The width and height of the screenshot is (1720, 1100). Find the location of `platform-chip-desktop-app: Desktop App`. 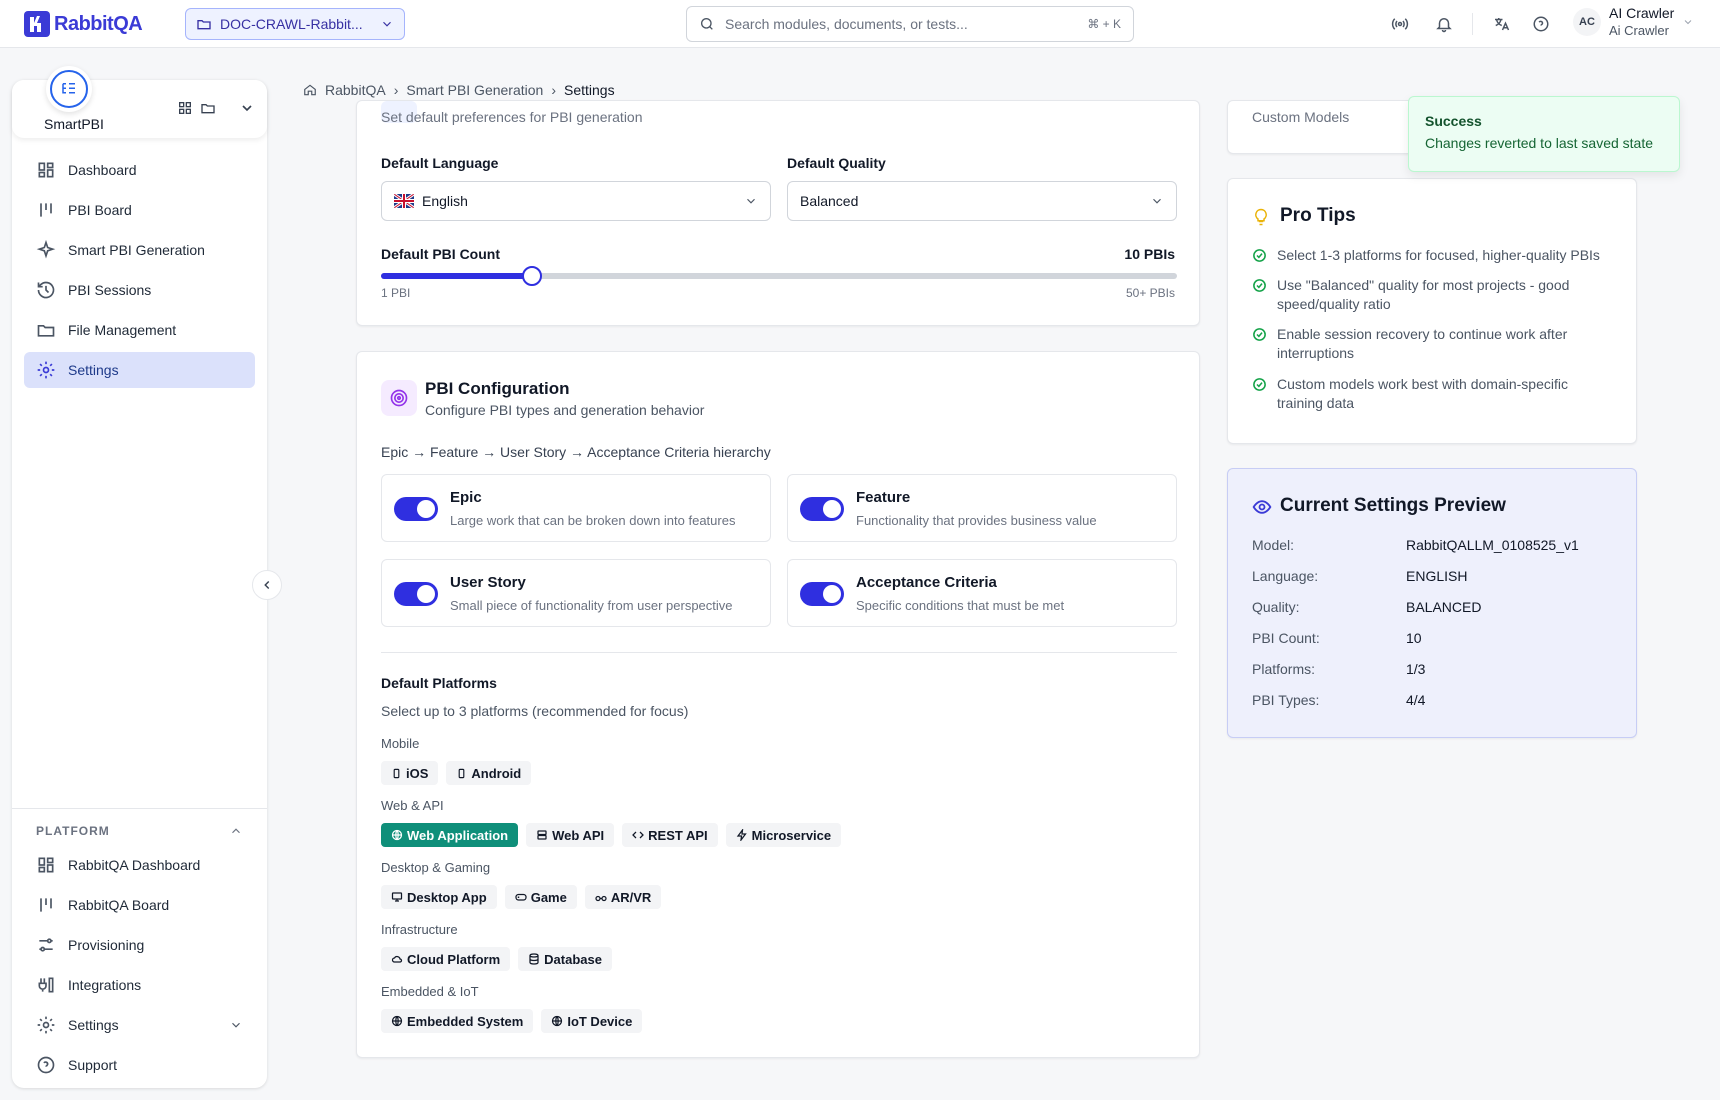

platform-chip-desktop-app: Desktop App is located at coordinates (439, 897).